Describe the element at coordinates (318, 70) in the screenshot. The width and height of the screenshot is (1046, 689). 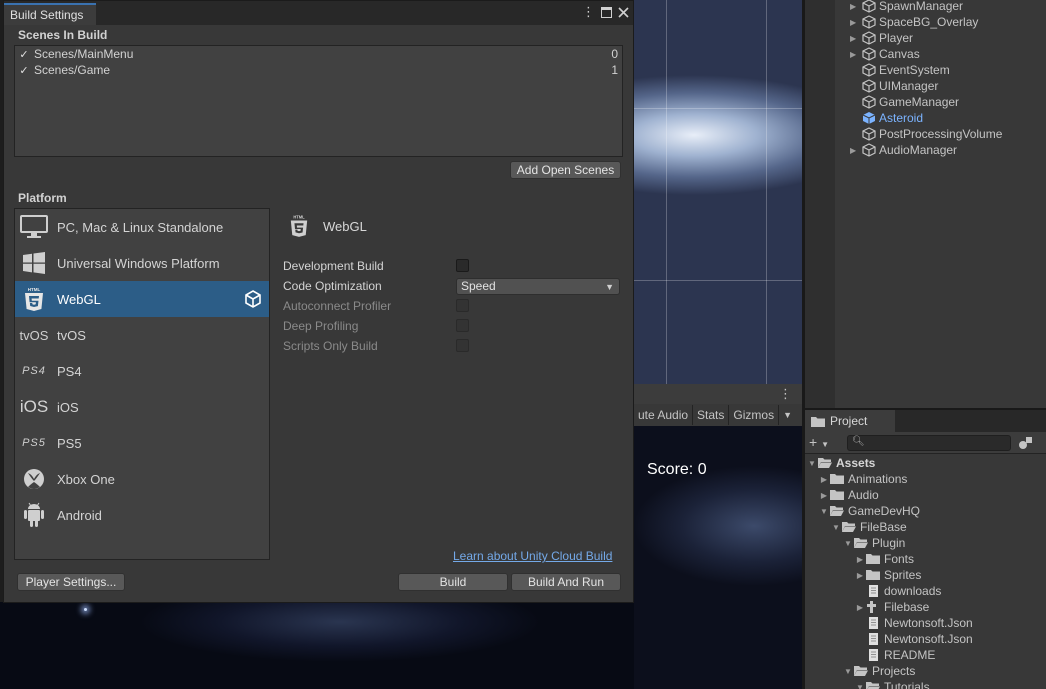
I see `scene-row: ✓ Scenes/Game 1` at that location.